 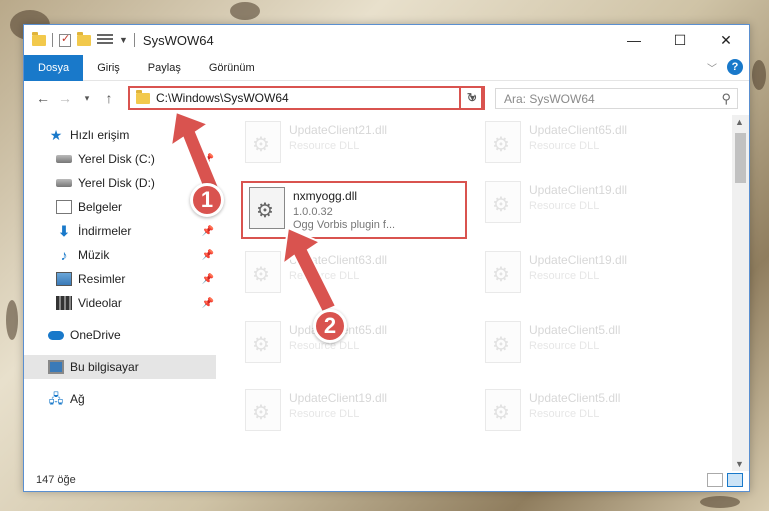 I want to click on status-bar: 147 öğe, so click(x=386, y=480).